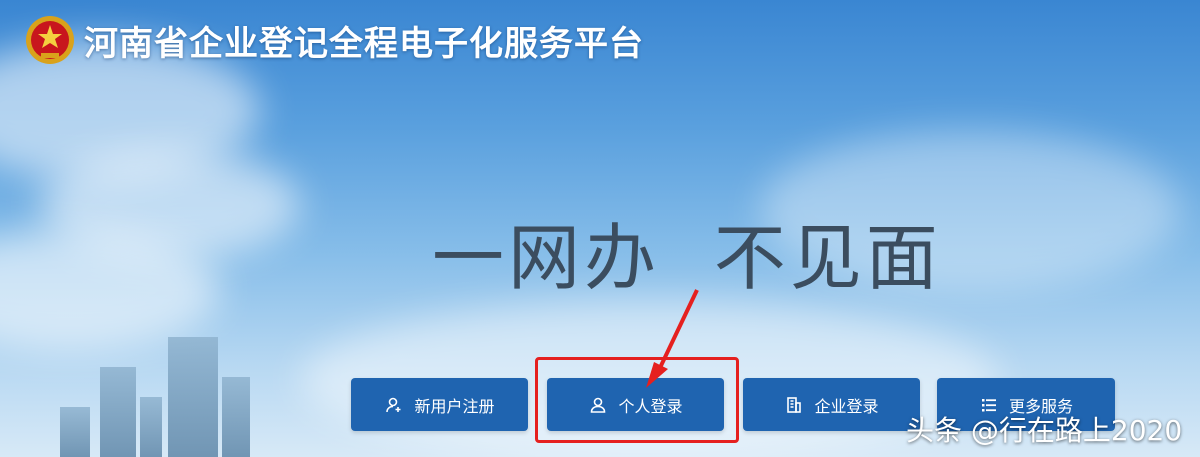 This screenshot has width=1200, height=457. Describe the element at coordinates (394, 405) in the screenshot. I see `user-add-icon` at that location.